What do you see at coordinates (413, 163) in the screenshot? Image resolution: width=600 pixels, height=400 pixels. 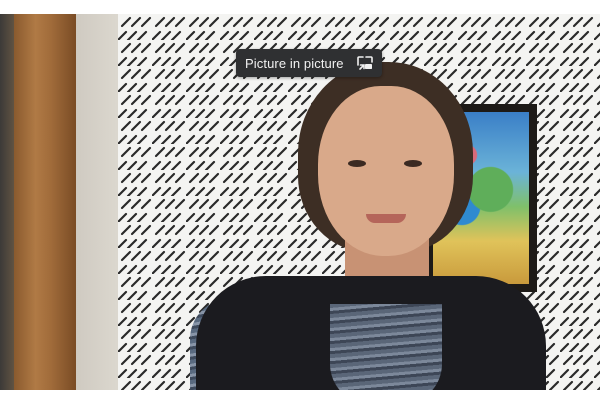 I see `right-eye` at bounding box center [413, 163].